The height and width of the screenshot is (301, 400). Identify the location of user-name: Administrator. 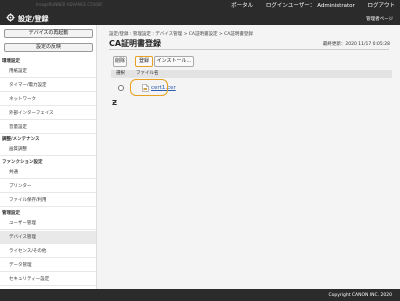
(336, 6).